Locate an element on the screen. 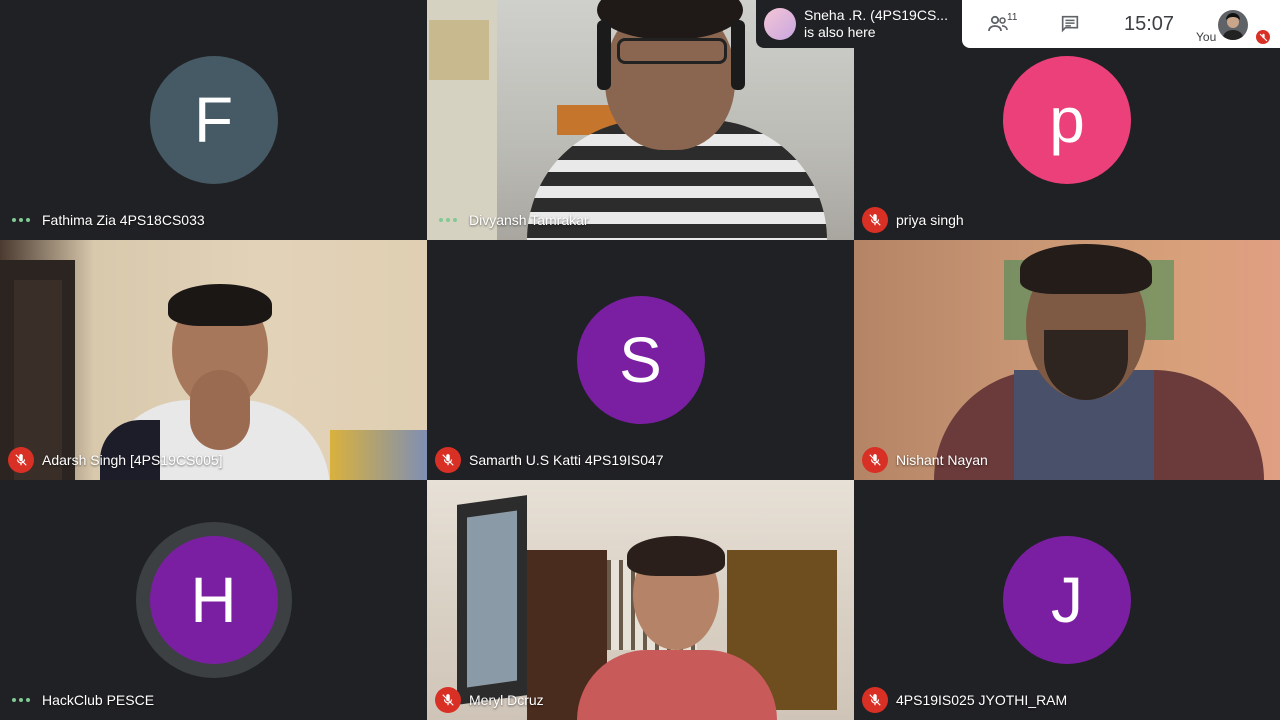  participants-button: 11 is located at coordinates (998, 24).